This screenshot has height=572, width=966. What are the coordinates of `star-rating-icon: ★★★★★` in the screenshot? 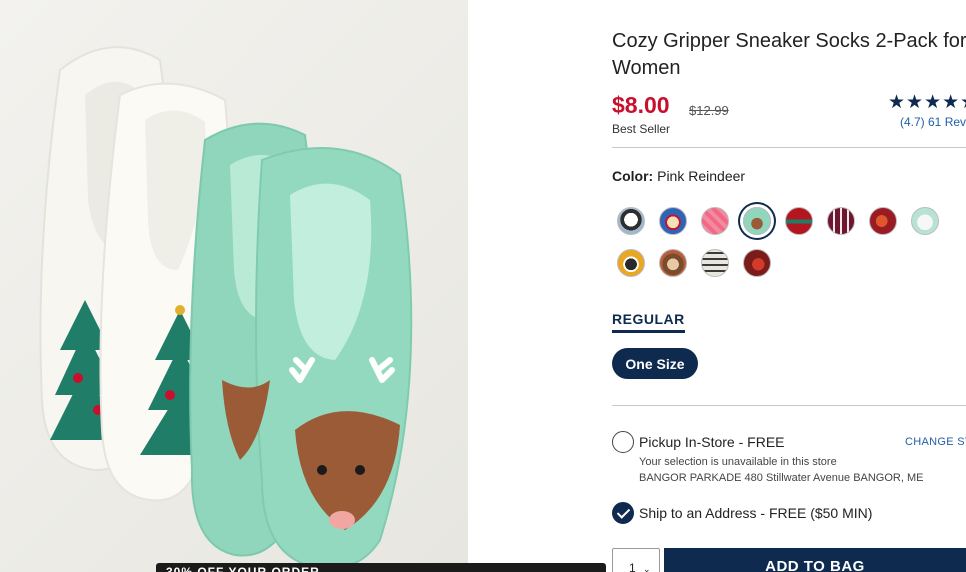 It's located at (927, 102).